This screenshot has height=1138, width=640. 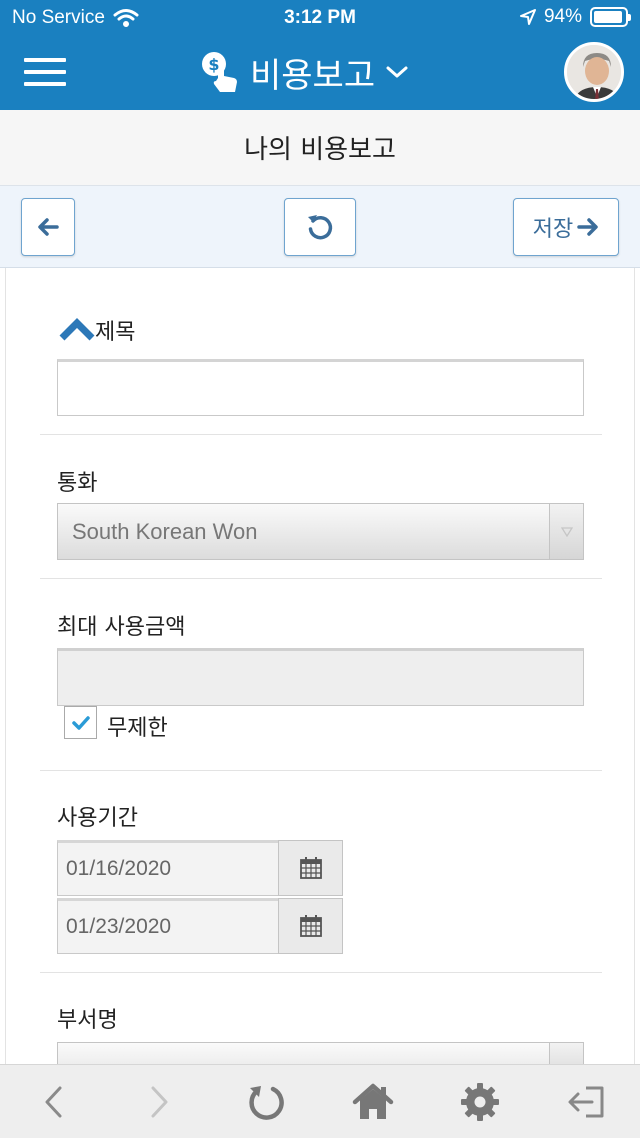 I want to click on battery-icon, so click(x=610, y=17).